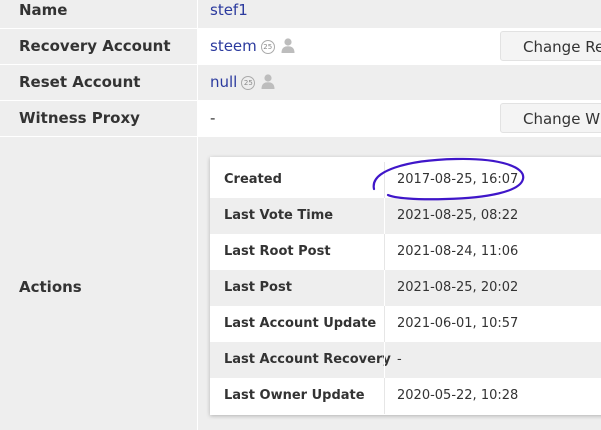  Describe the element at coordinates (79, 118) in the screenshot. I see `witness-proxy-label: Witness Proxy` at that location.